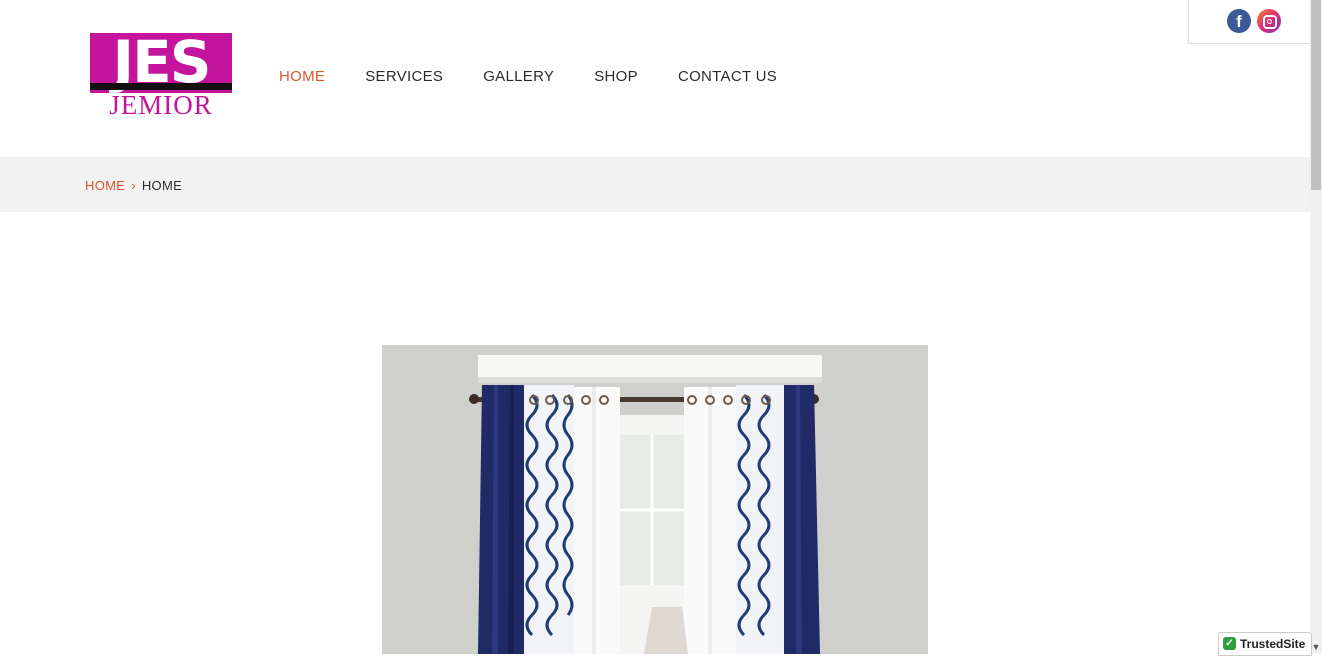  Describe the element at coordinates (161, 75) in the screenshot. I see `site-logo: JES JEMIOR` at that location.